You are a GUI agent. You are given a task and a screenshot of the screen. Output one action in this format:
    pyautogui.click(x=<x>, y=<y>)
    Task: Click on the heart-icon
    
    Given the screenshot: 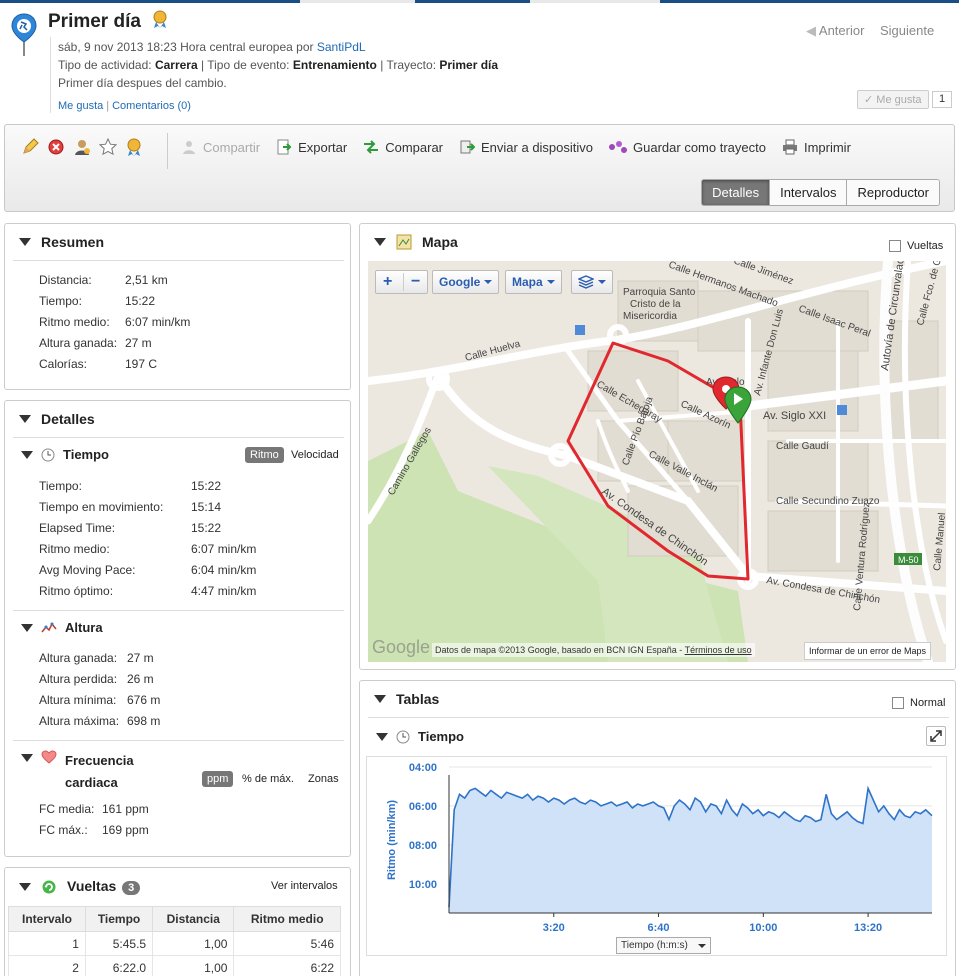 What is the action you would take?
    pyautogui.click(x=49, y=757)
    